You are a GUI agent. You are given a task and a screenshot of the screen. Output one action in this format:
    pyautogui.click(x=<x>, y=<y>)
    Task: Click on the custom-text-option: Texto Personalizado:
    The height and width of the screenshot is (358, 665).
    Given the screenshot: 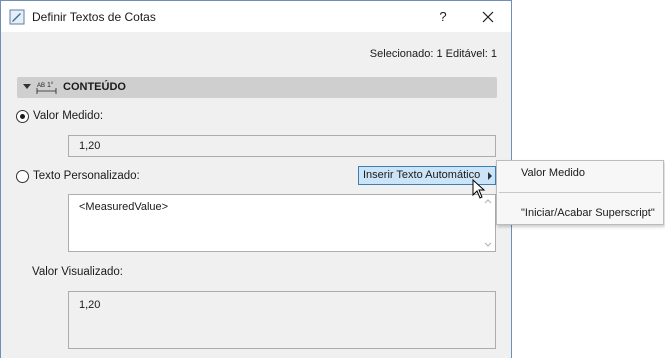 What is the action you would take?
    pyautogui.click(x=78, y=176)
    